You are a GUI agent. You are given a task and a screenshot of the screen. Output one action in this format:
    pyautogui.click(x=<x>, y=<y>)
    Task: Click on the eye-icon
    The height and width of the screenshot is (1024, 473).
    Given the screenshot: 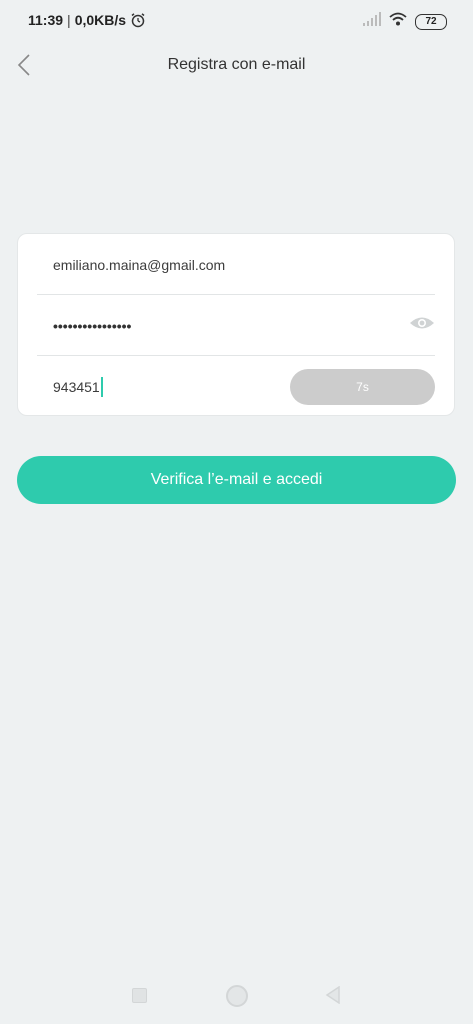 What is the action you would take?
    pyautogui.click(x=422, y=325)
    